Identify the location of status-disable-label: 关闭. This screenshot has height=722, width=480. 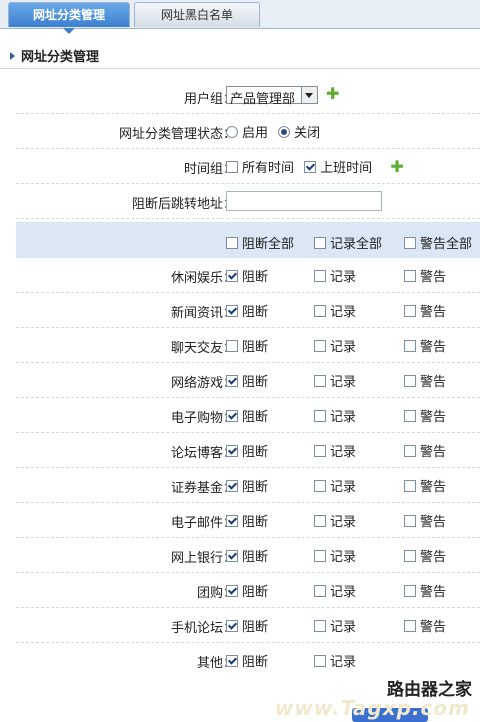
(307, 133).